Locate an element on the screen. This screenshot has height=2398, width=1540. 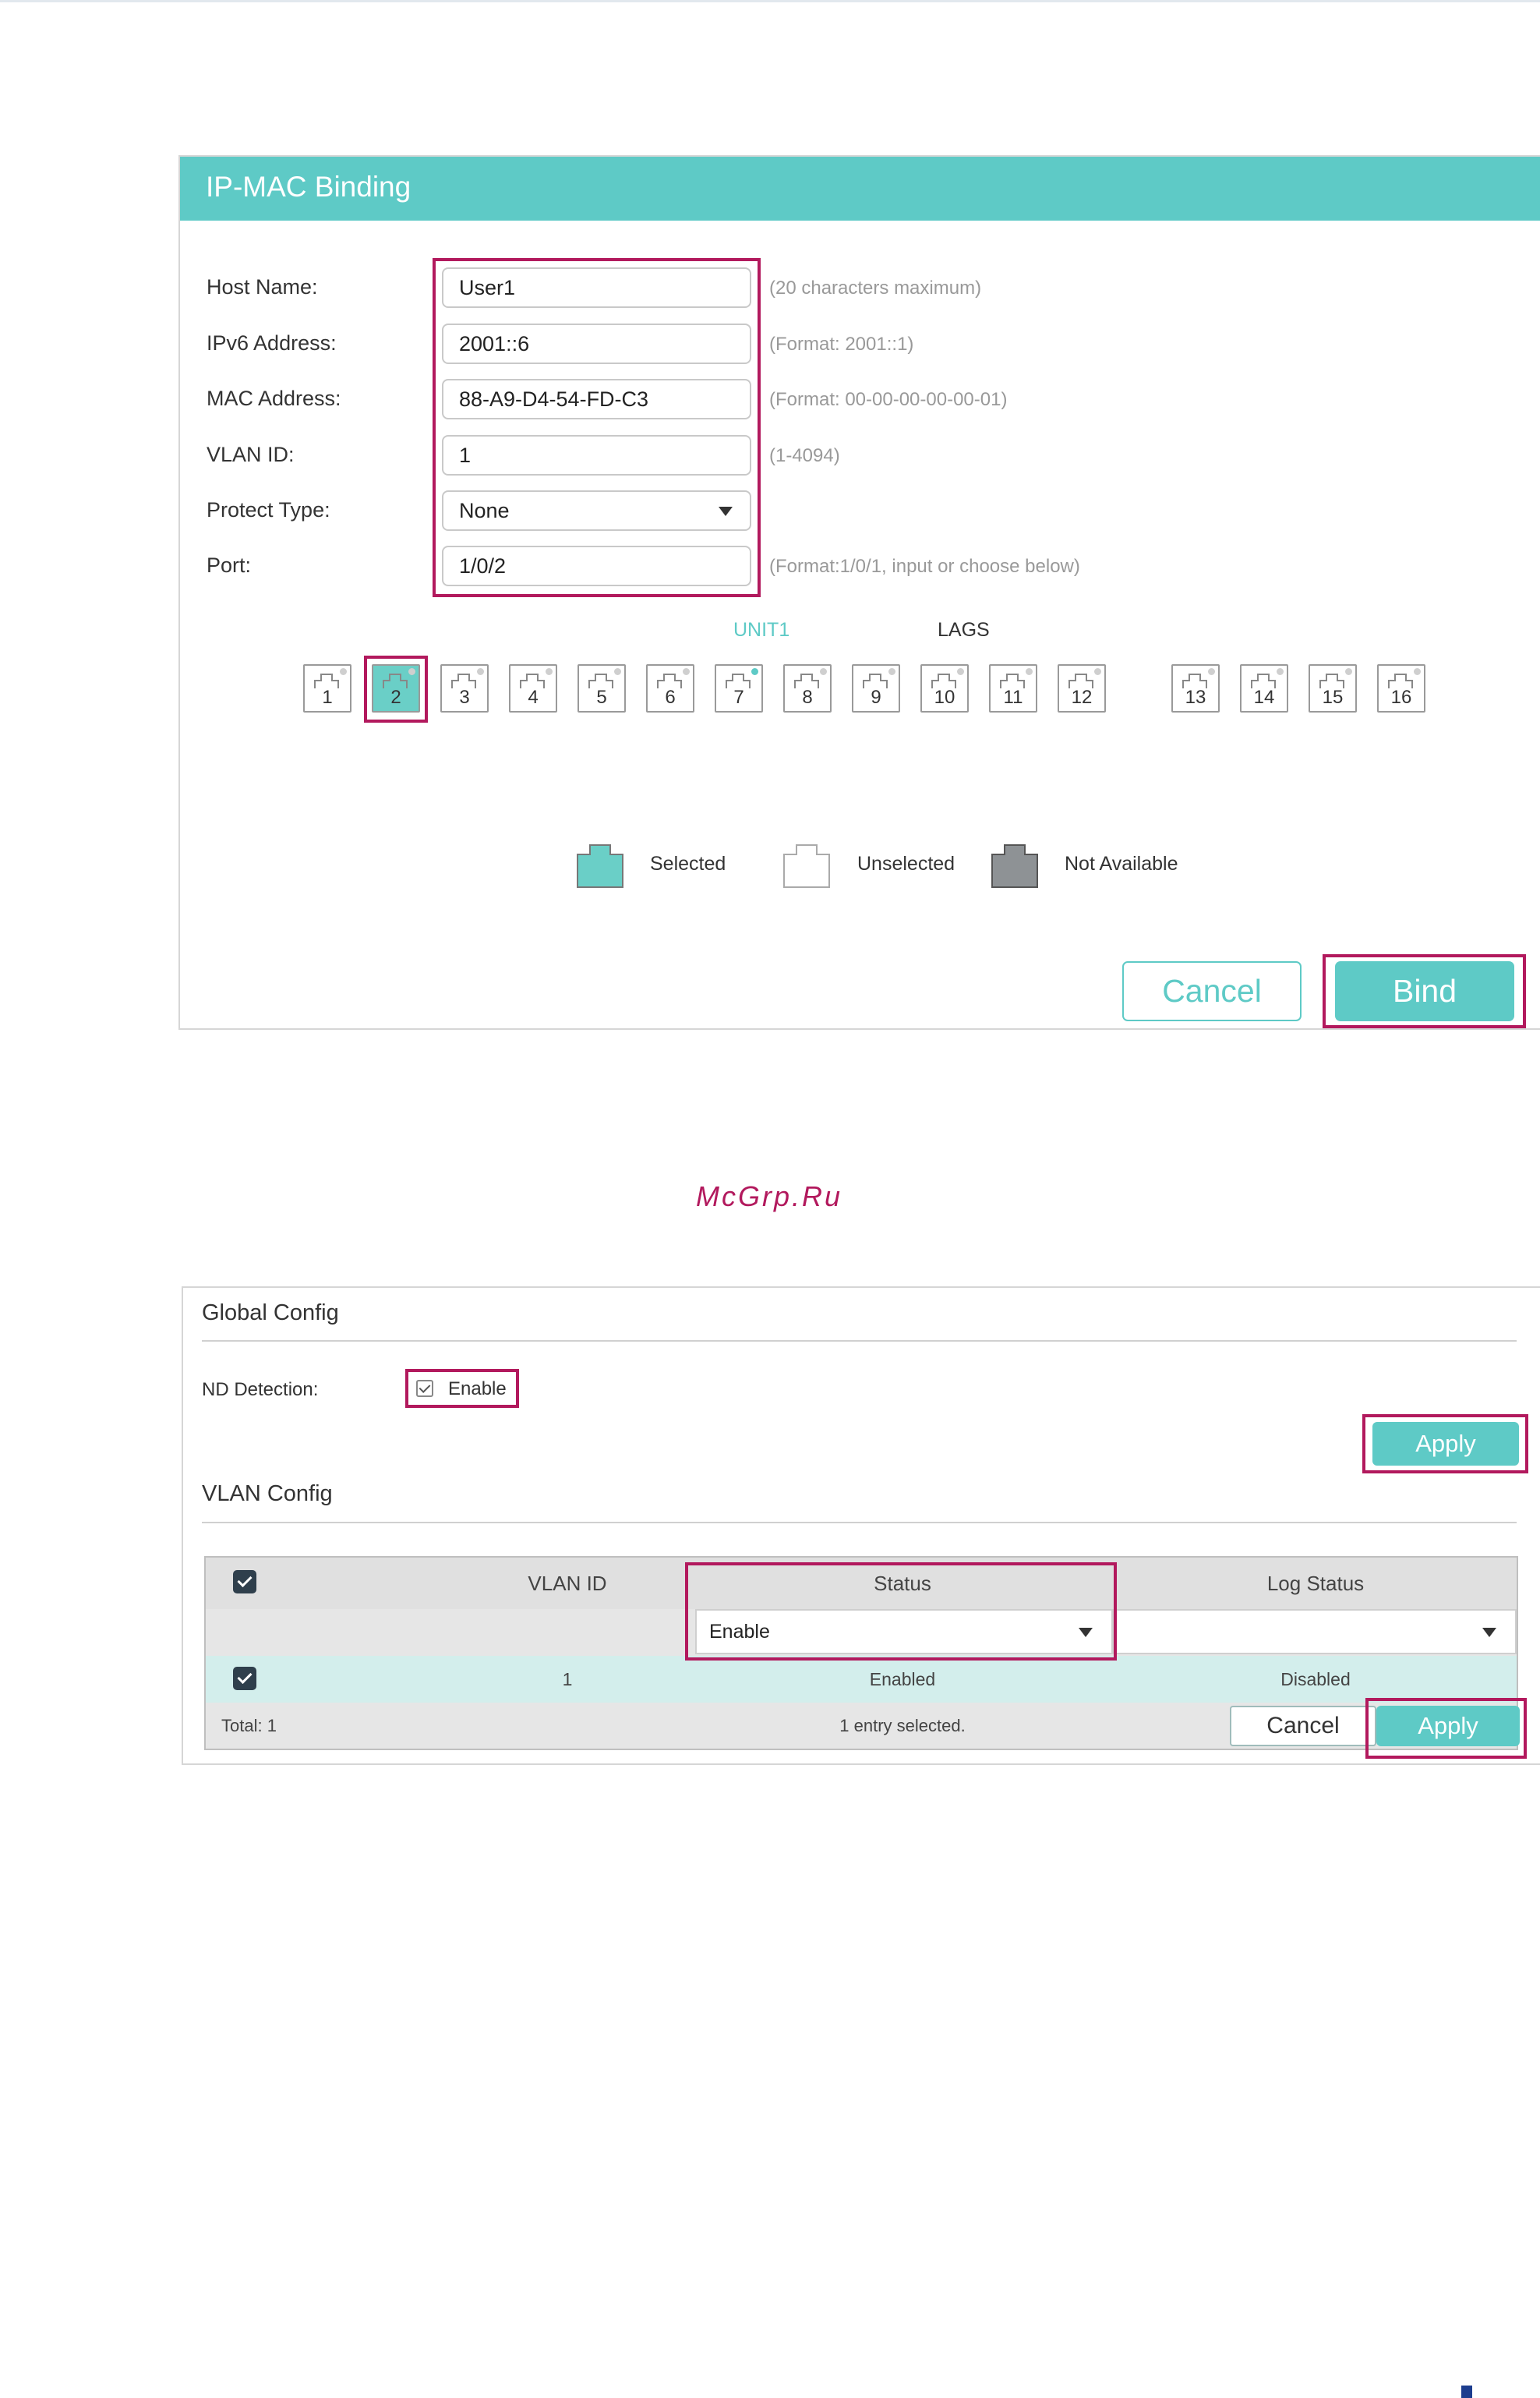
row-vlan-id: 1 is located at coordinates (567, 1679).